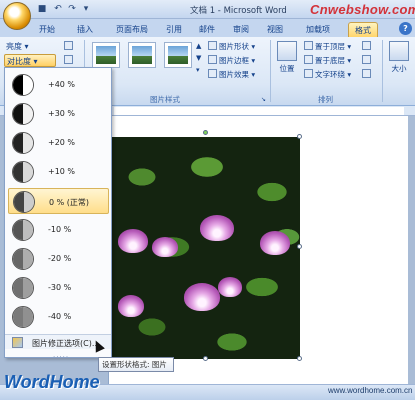 Image resolution: width=415 pixels, height=400 pixels. I want to click on tab-review: 审阅, so click(241, 29).